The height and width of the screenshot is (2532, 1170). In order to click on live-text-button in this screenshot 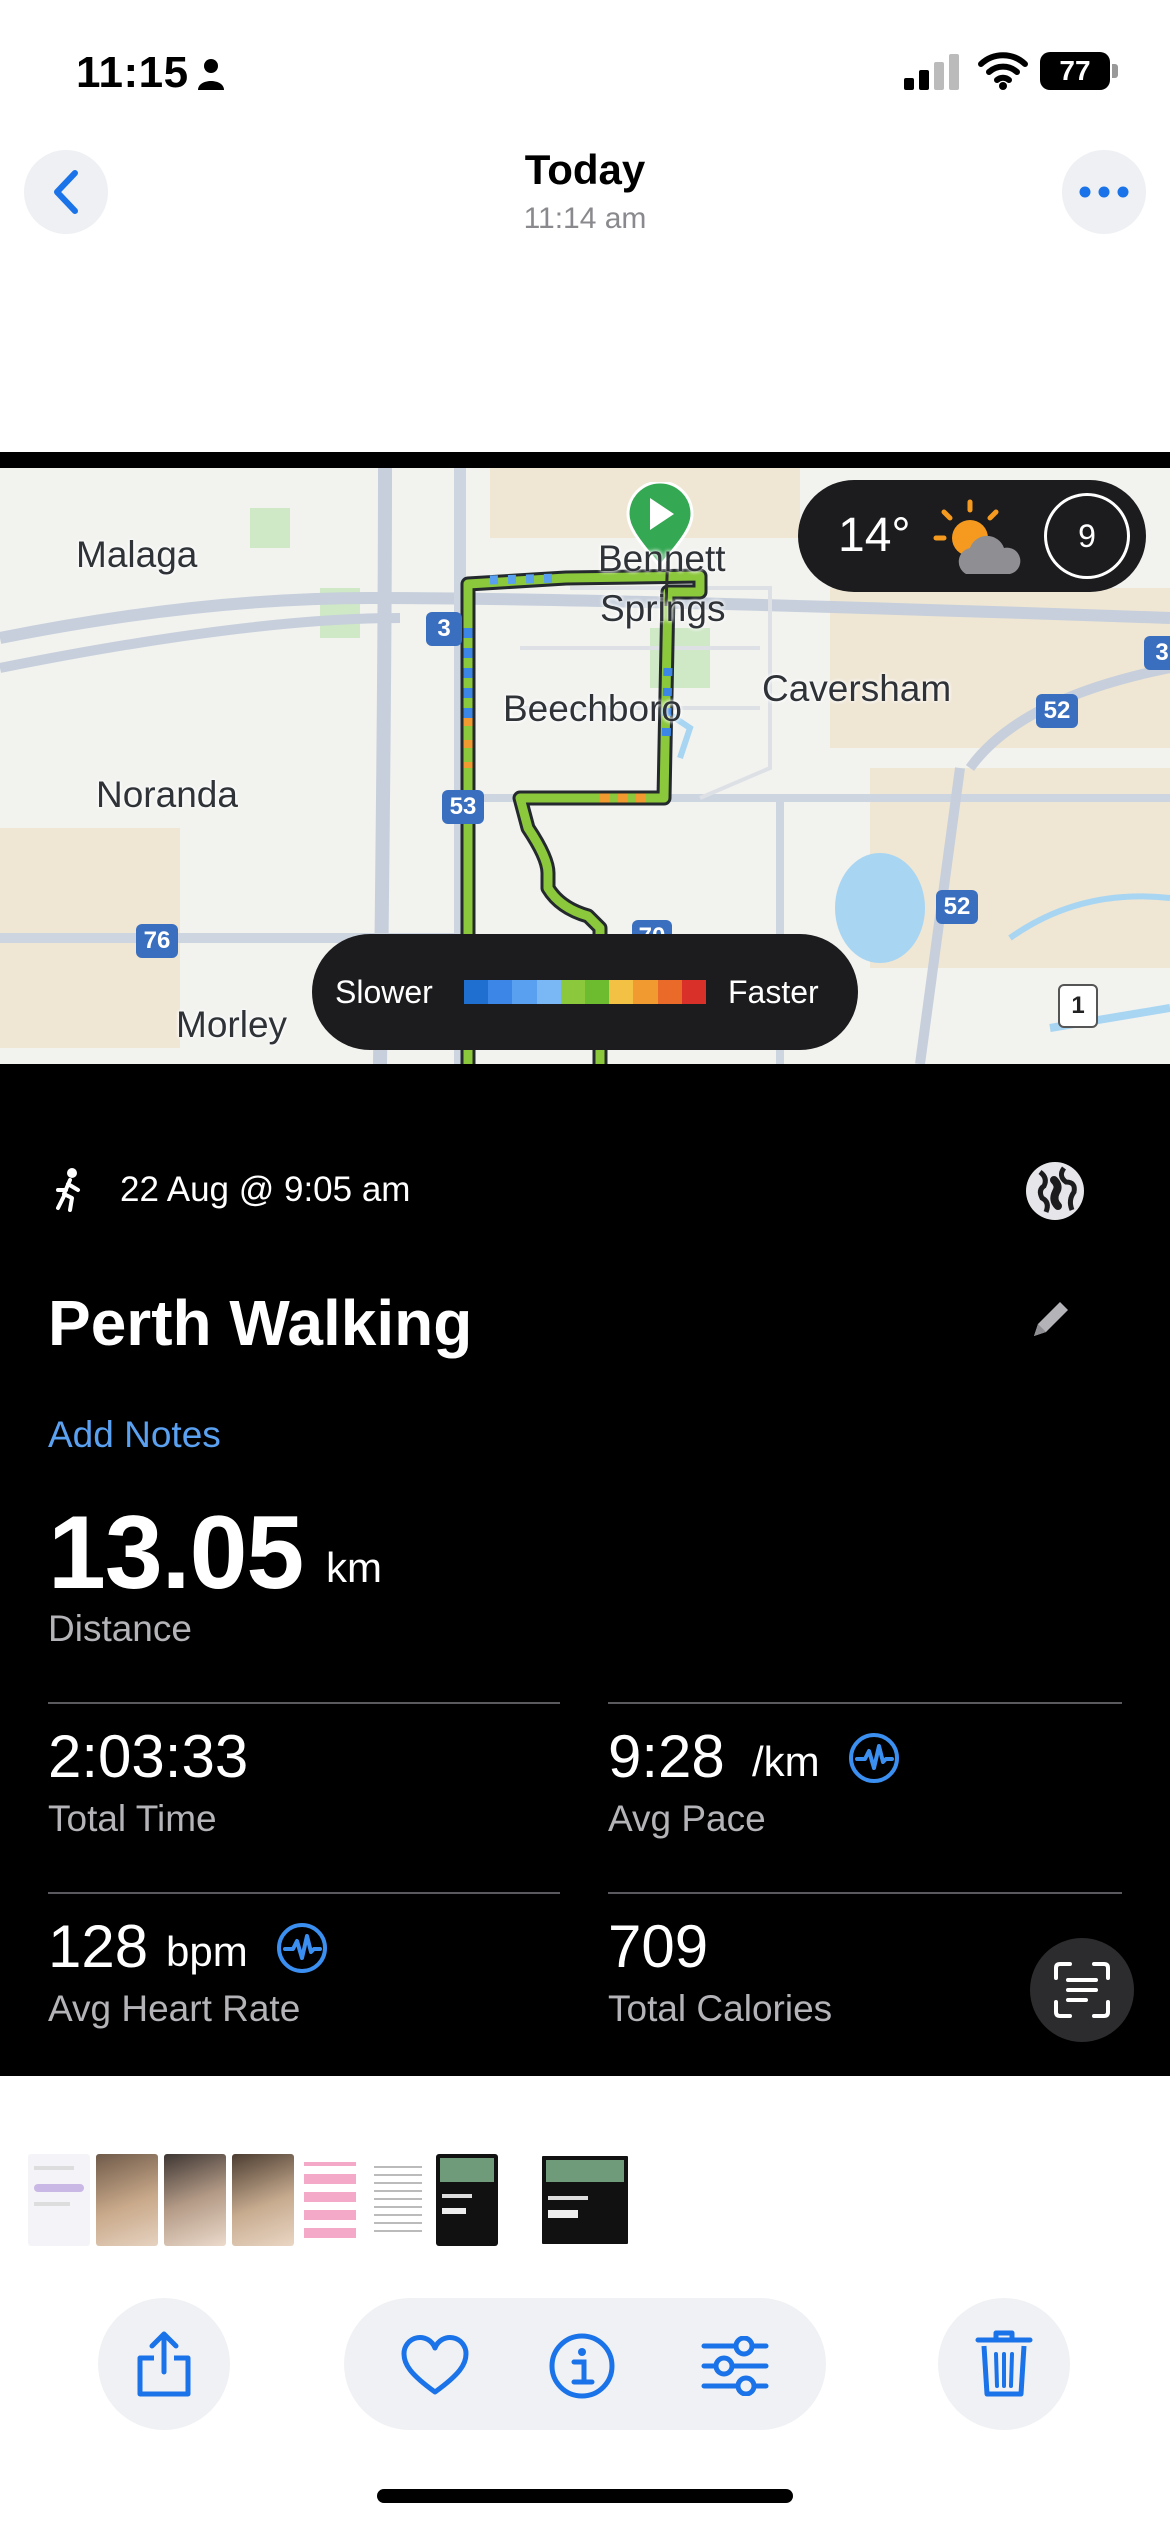, I will do `click(1082, 1990)`.